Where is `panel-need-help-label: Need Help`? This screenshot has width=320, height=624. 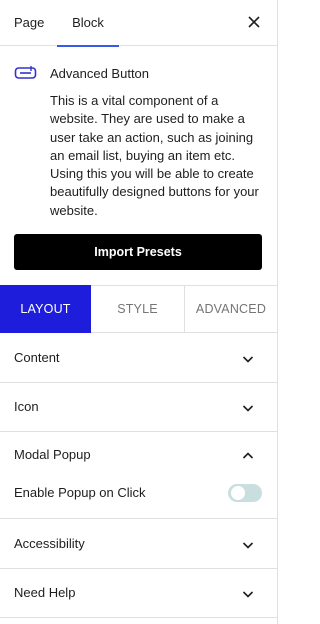 panel-need-help-label: Need Help is located at coordinates (45, 592).